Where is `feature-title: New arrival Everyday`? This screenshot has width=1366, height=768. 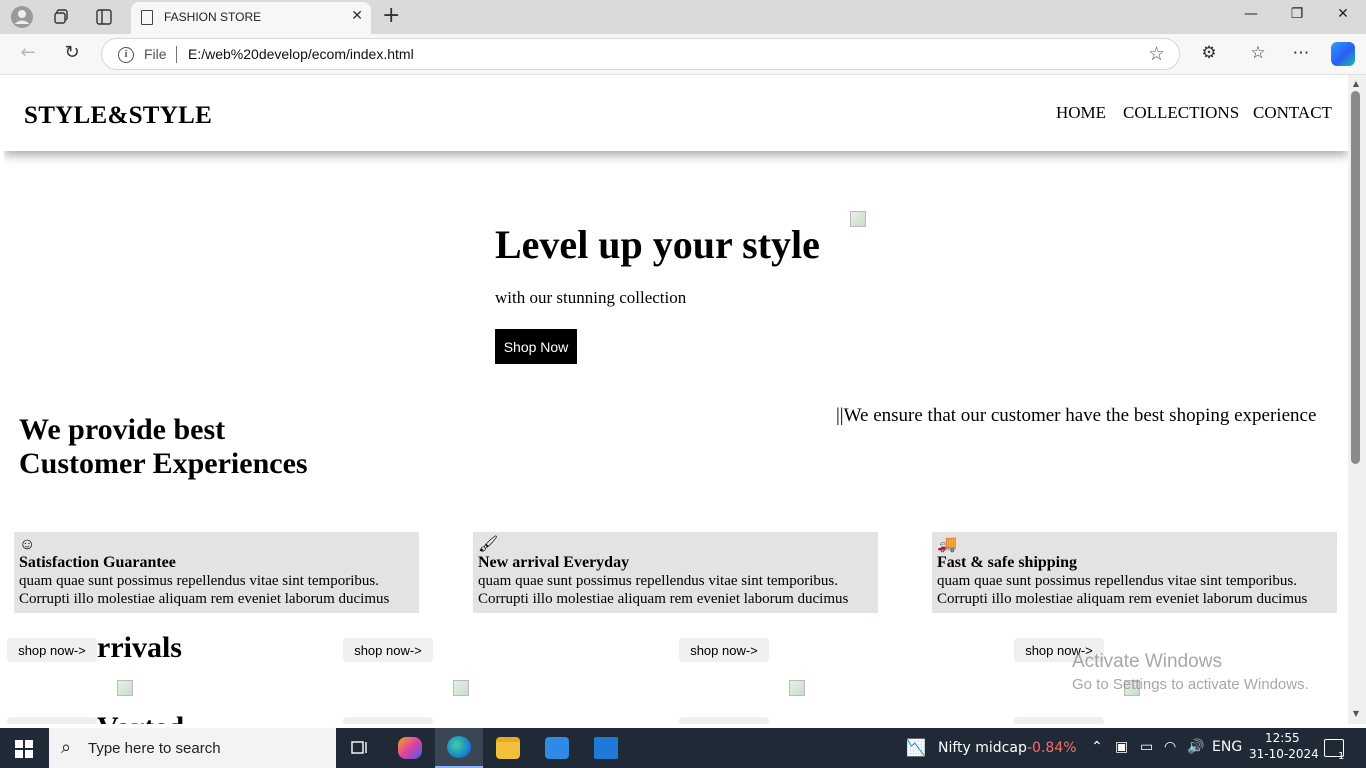
feature-title: New arrival Everyday is located at coordinates (554, 562).